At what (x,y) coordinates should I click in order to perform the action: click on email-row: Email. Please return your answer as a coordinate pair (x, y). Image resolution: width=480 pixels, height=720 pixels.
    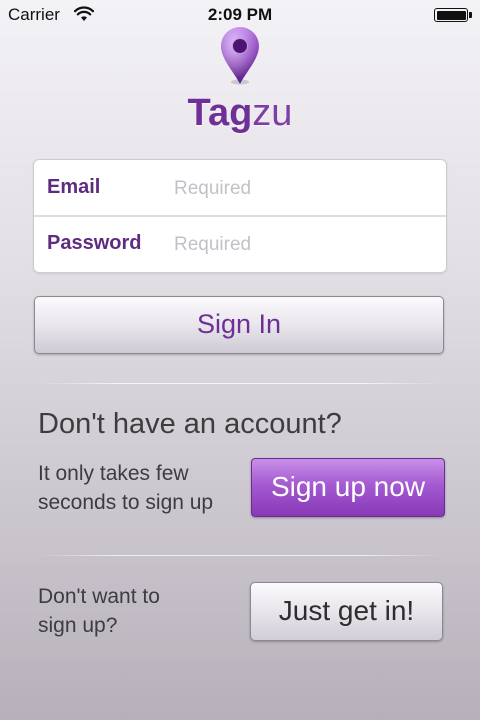
    Looking at the image, I should click on (240, 188).